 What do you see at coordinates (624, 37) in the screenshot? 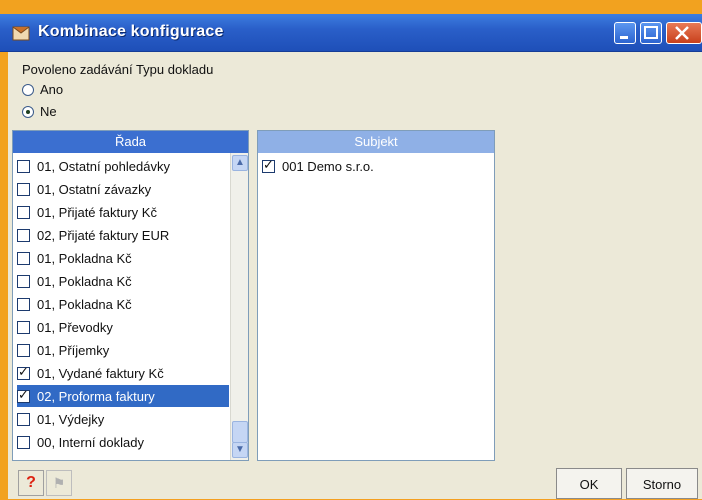
I see `minimize-icon` at bounding box center [624, 37].